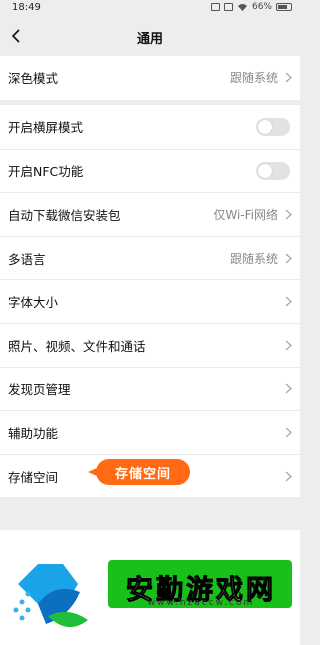 The height and width of the screenshot is (645, 320). What do you see at coordinates (149, 39) in the screenshot?
I see `page-title: 通用` at bounding box center [149, 39].